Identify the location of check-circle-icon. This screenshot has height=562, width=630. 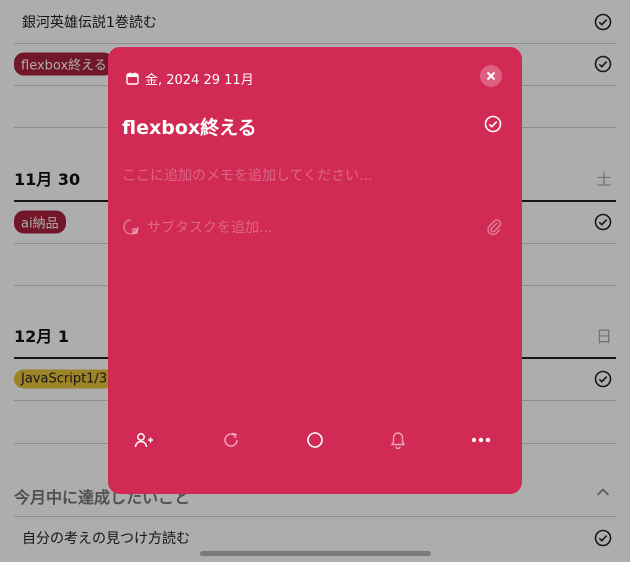
(493, 124).